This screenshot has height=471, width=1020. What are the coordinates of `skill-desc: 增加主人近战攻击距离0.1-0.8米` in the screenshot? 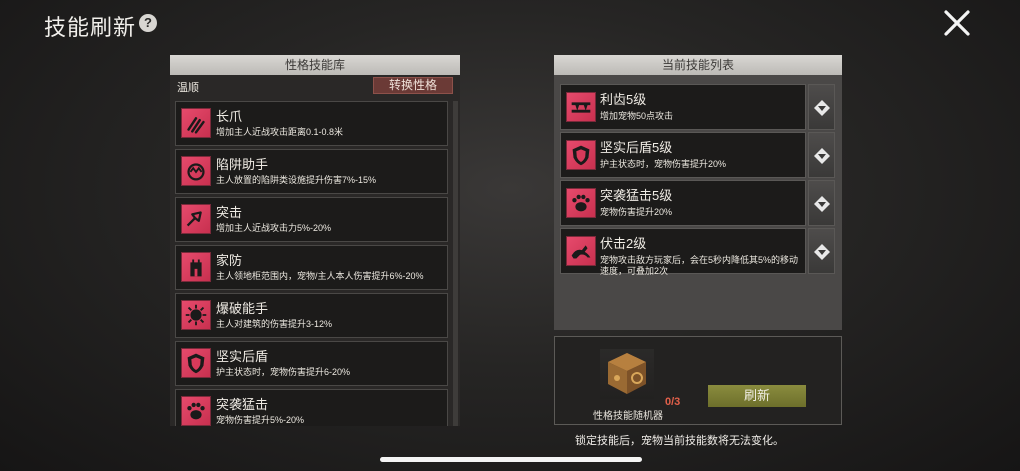 It's located at (280, 132).